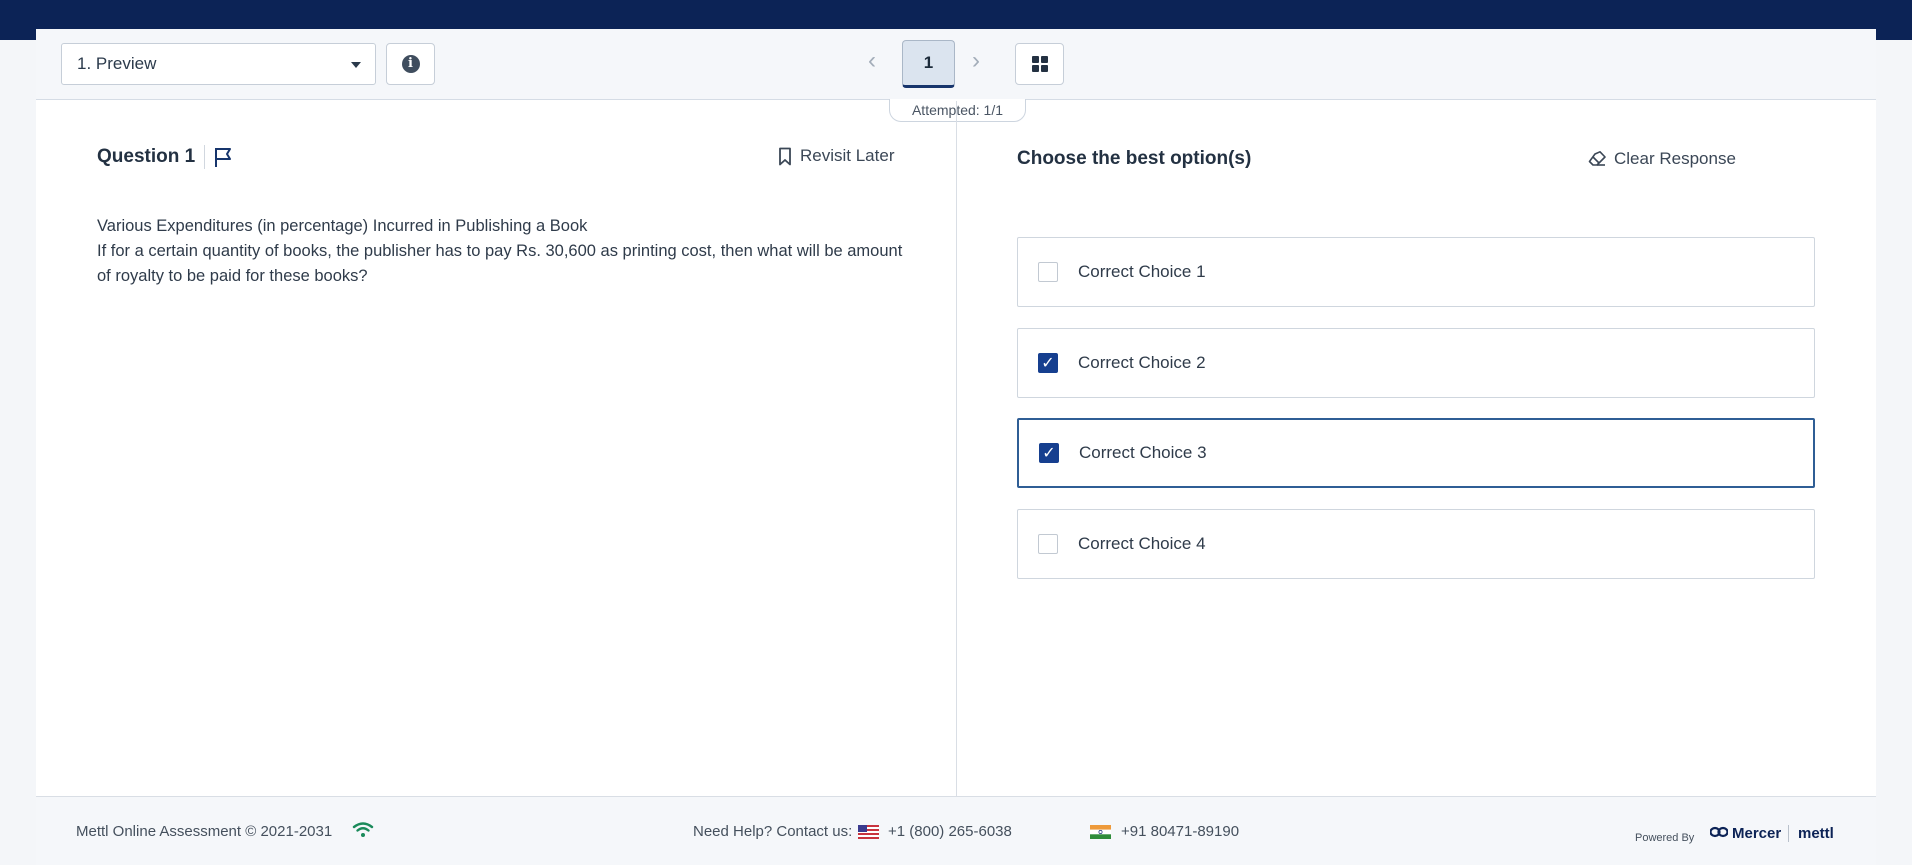 This screenshot has width=1912, height=865. What do you see at coordinates (117, 63) in the screenshot?
I see `section-select-value: 1. Preview` at bounding box center [117, 63].